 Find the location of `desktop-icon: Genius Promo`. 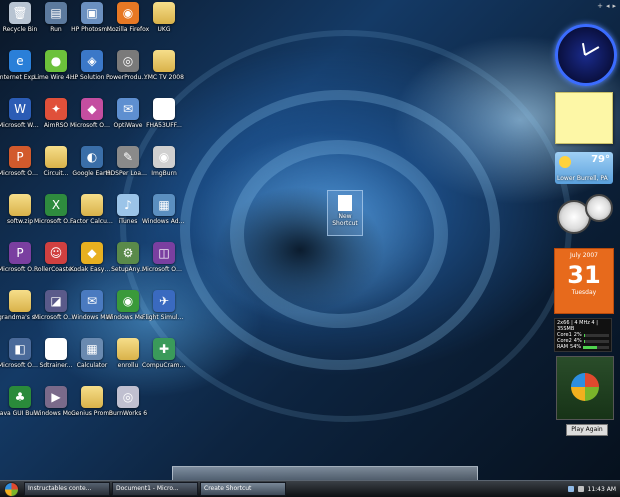

desktop-icon: Genius Promo is located at coordinates (92, 408).